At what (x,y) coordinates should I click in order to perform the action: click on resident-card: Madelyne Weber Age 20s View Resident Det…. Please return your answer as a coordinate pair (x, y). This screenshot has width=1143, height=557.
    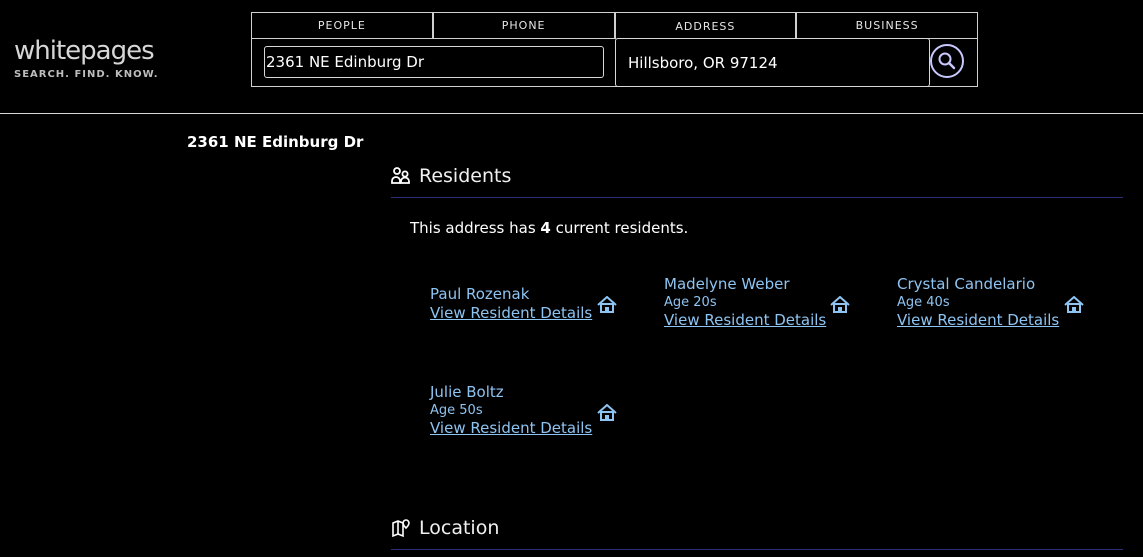
    Looking at the image, I should click on (745, 302).